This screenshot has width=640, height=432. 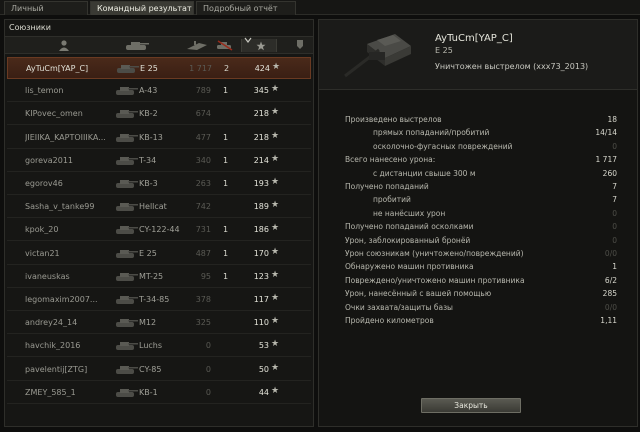 I want to click on player-name: ZMEY_585_1, so click(x=50, y=392).